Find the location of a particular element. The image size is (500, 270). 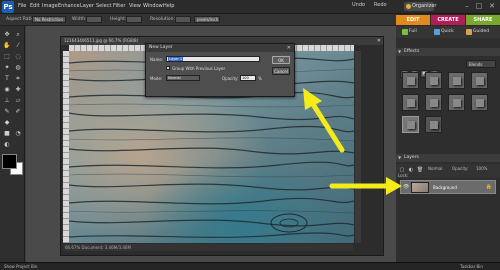

blur-tool-icon: ◔ is located at coordinates (18, 133).